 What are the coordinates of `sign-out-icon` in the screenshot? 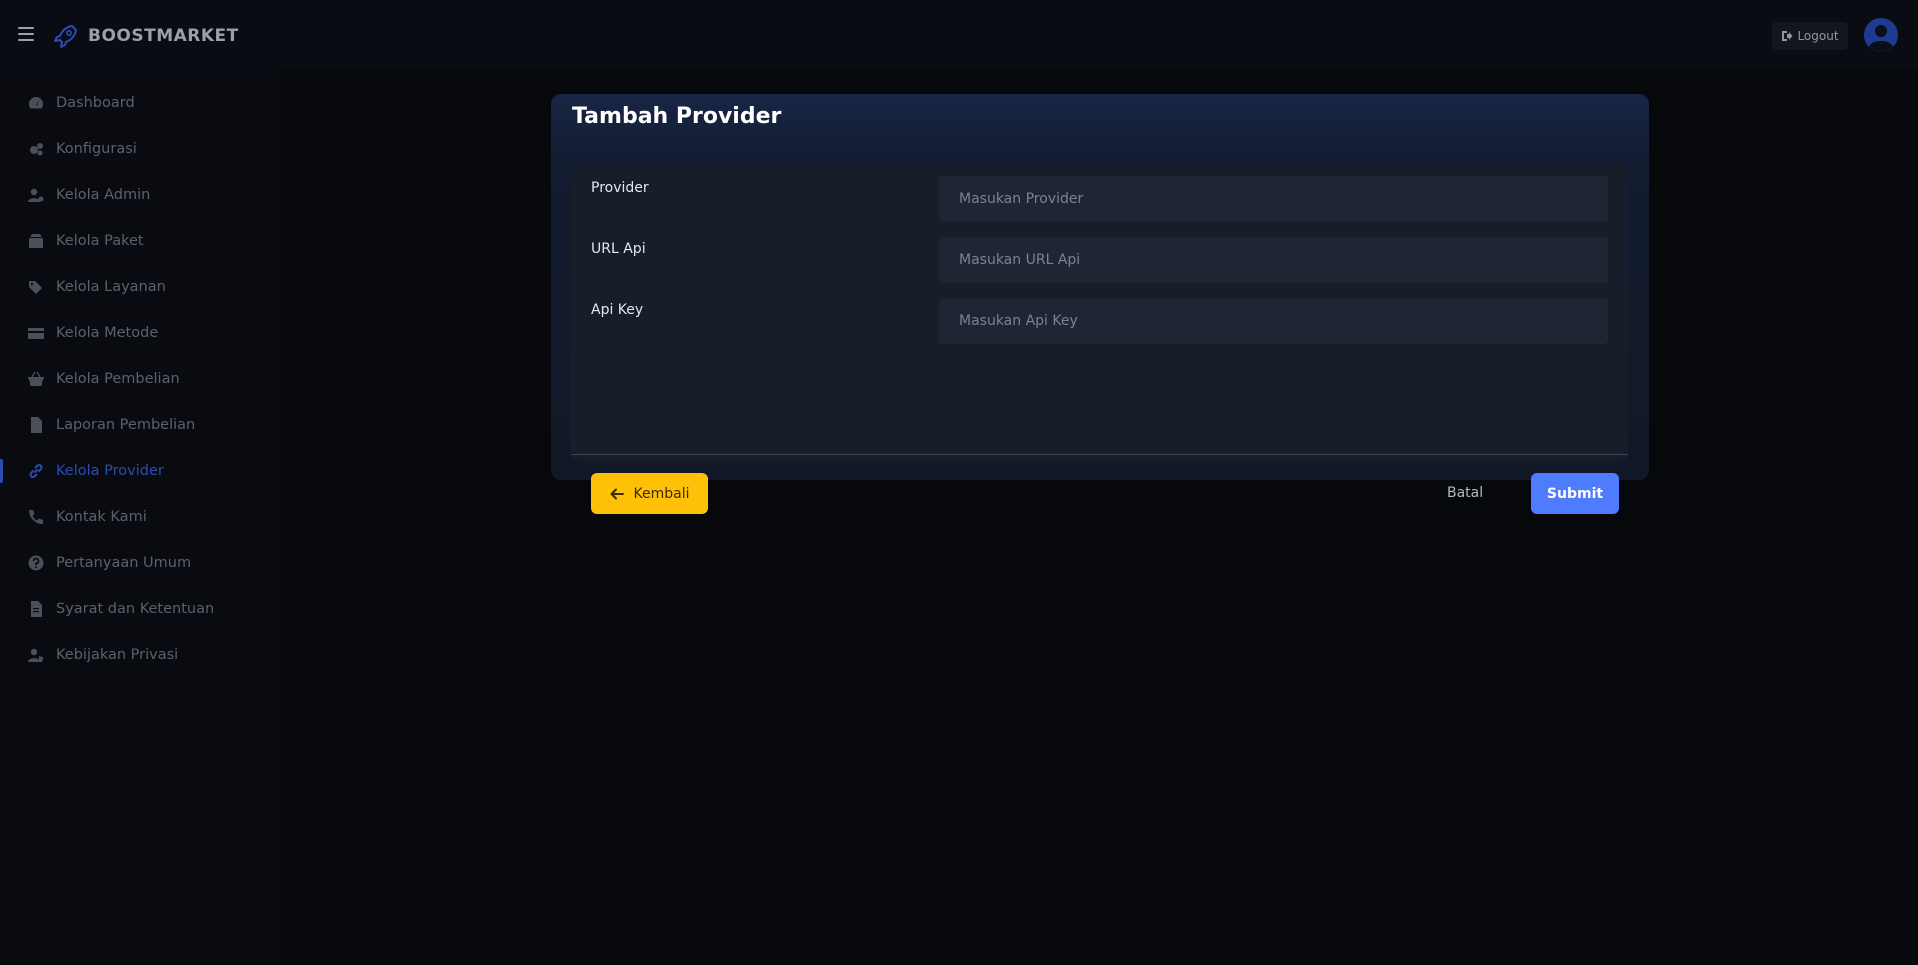 It's located at (1787, 36).